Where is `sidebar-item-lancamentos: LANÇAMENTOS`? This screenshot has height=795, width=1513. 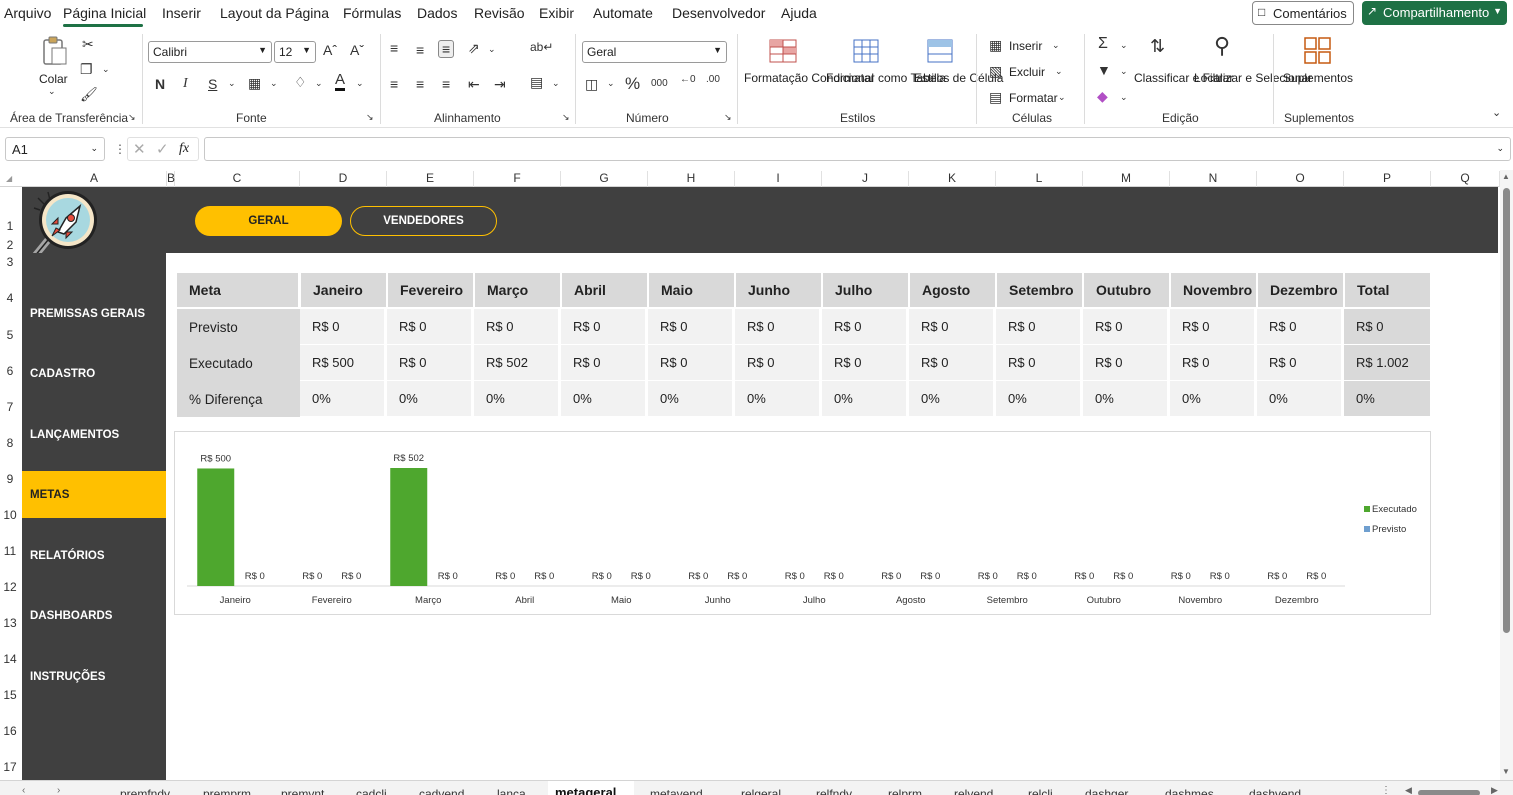 sidebar-item-lancamentos: LANÇAMENTOS is located at coordinates (94, 434).